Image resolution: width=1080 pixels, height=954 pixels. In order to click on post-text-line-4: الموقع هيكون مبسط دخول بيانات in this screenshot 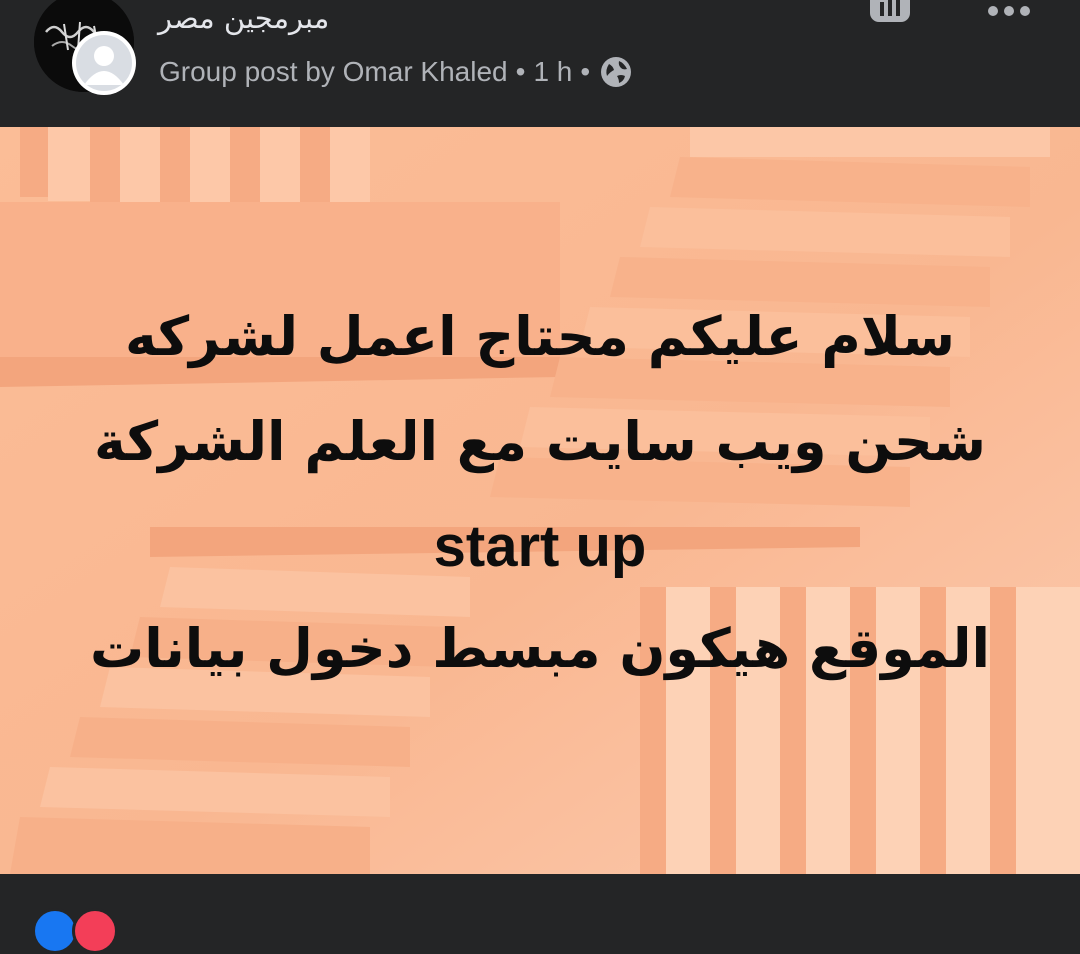, I will do `click(540, 648)`.